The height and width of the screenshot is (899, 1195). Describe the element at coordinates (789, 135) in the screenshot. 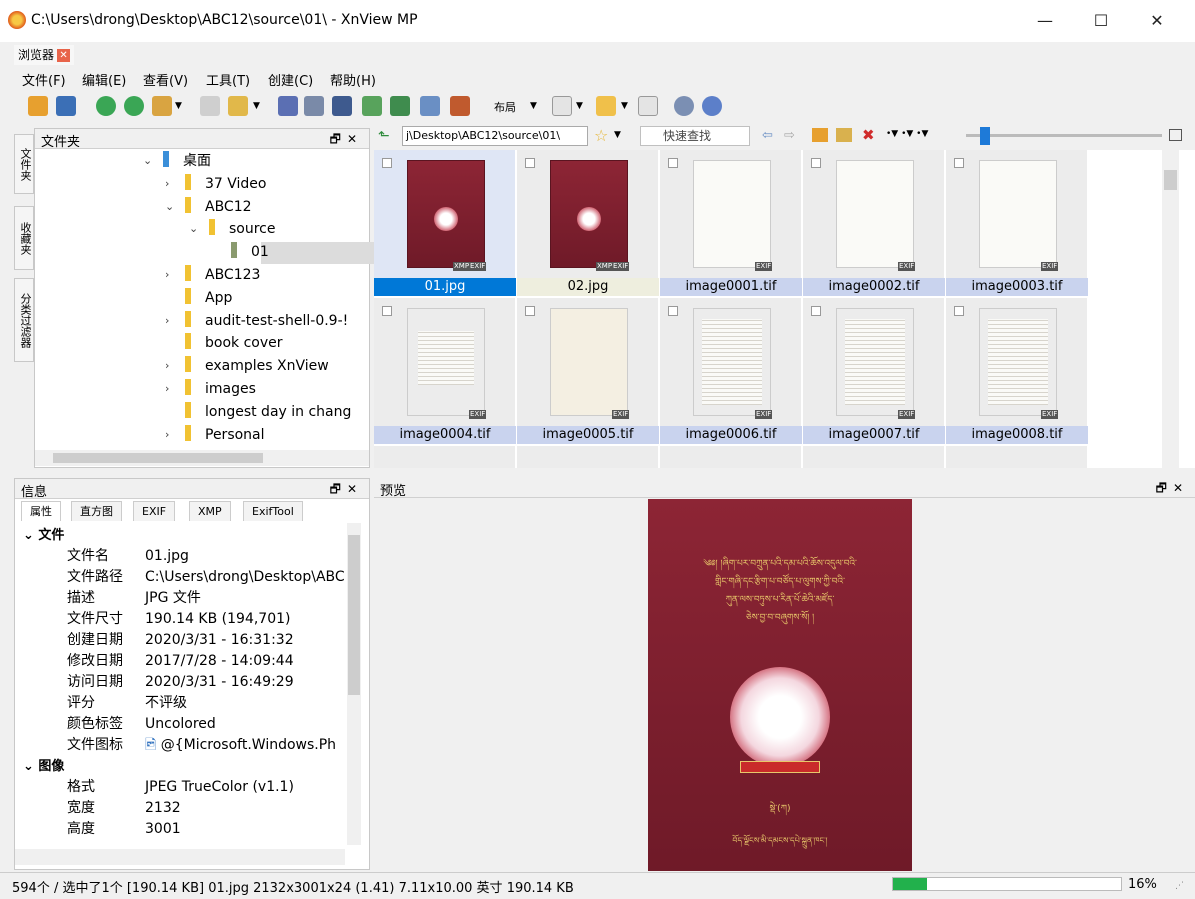

I see `forward-arrow-icon: ⇨` at that location.